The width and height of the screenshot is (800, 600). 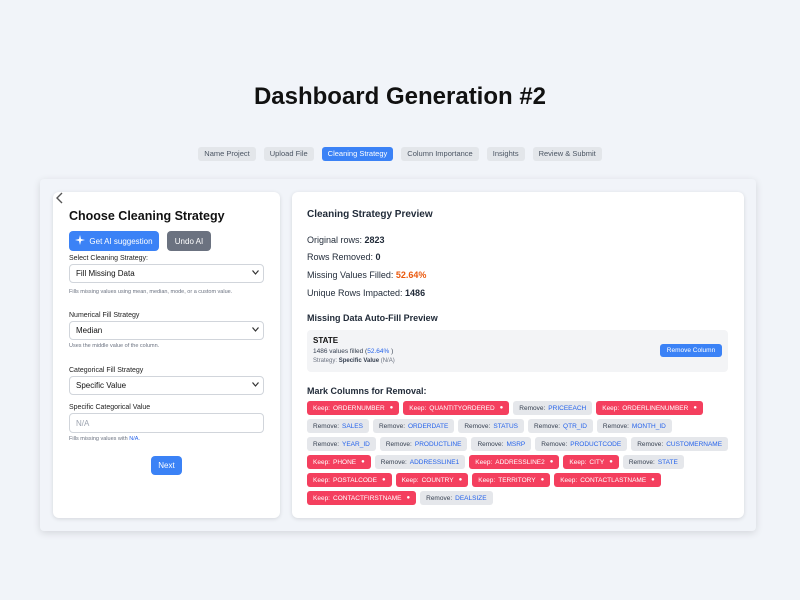 I want to click on step-insights: Insights, so click(x=505, y=154).